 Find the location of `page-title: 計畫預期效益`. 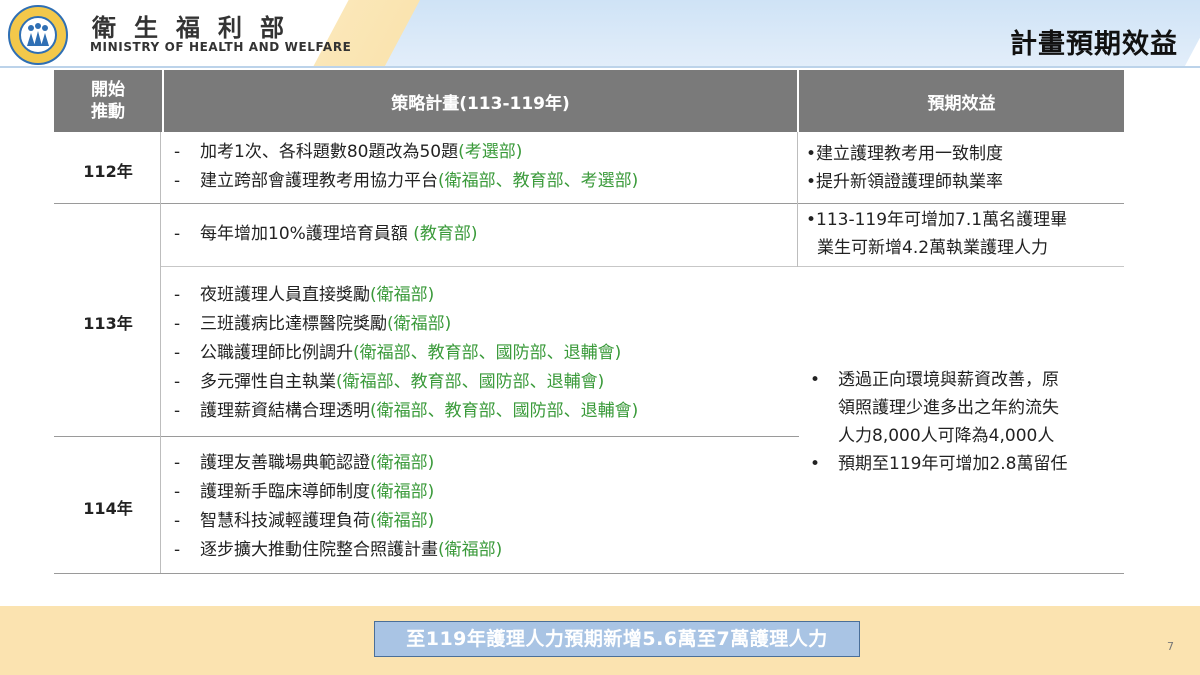

page-title: 計畫預期效益 is located at coordinates (1094, 44).